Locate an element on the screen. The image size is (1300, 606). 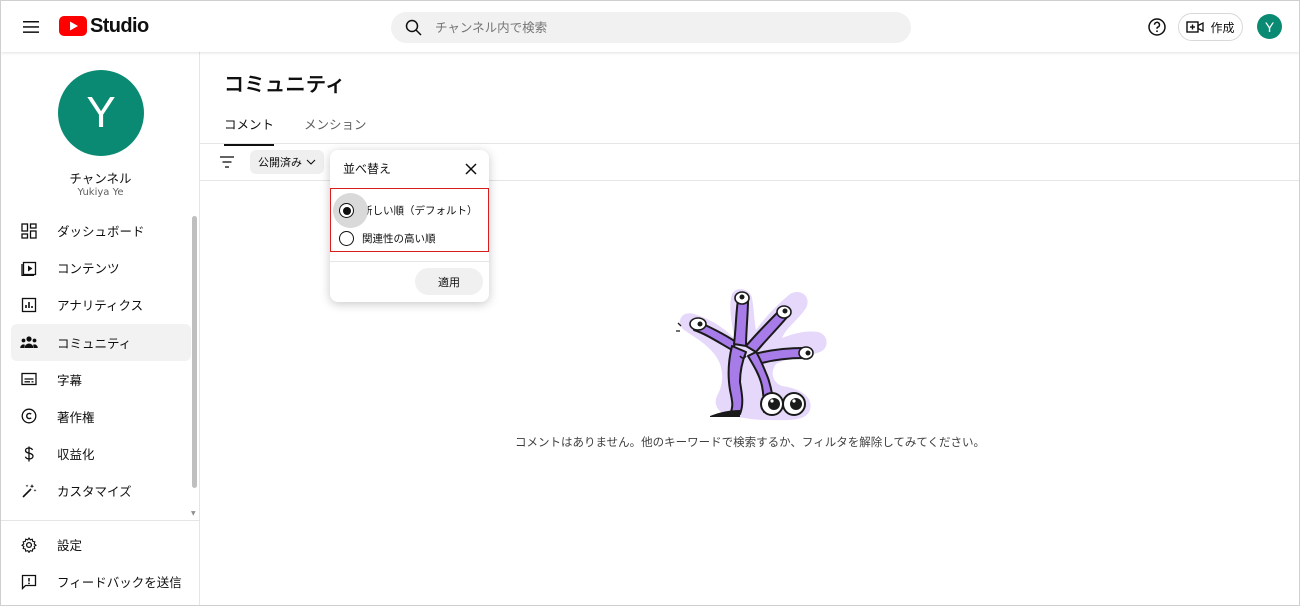
channel-avatar: Y is located at coordinates (101, 113).